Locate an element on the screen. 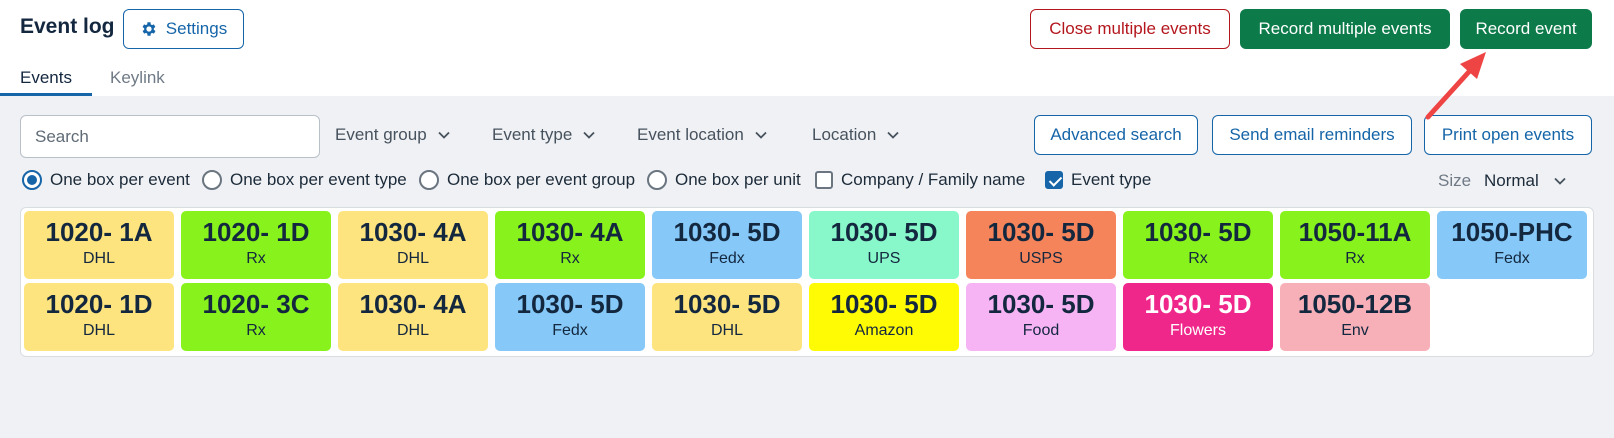  event-box: 1020- 1D DHL is located at coordinates (99, 317).